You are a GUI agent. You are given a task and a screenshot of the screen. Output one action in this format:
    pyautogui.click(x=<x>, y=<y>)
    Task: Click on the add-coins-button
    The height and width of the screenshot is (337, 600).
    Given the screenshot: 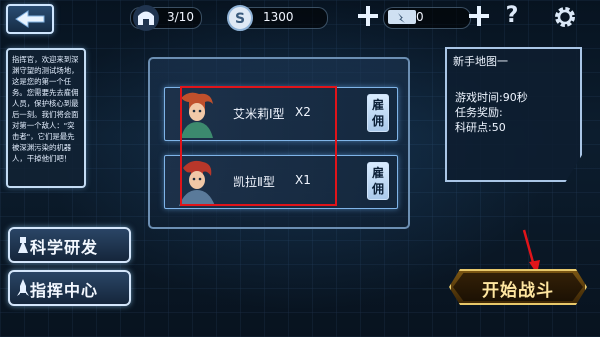 What is the action you would take?
    pyautogui.click(x=368, y=16)
    